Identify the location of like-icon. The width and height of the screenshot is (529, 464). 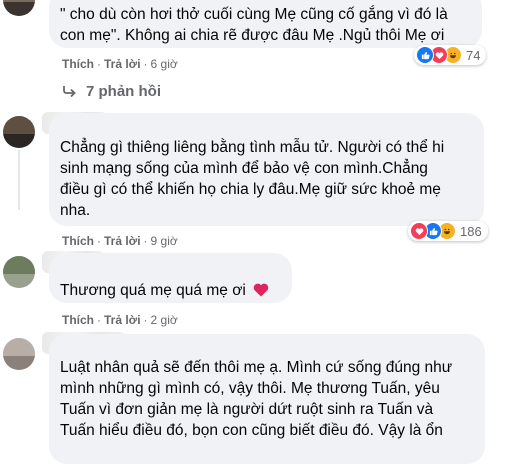
(425, 55).